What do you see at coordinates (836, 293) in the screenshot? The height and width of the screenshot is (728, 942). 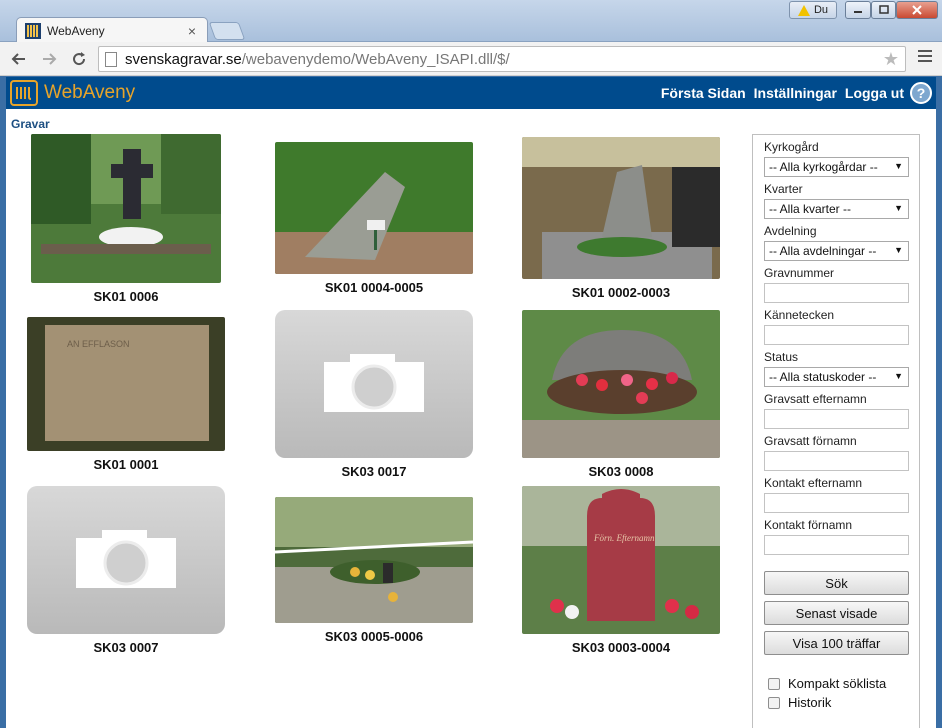 I see `gravnummer-input` at bounding box center [836, 293].